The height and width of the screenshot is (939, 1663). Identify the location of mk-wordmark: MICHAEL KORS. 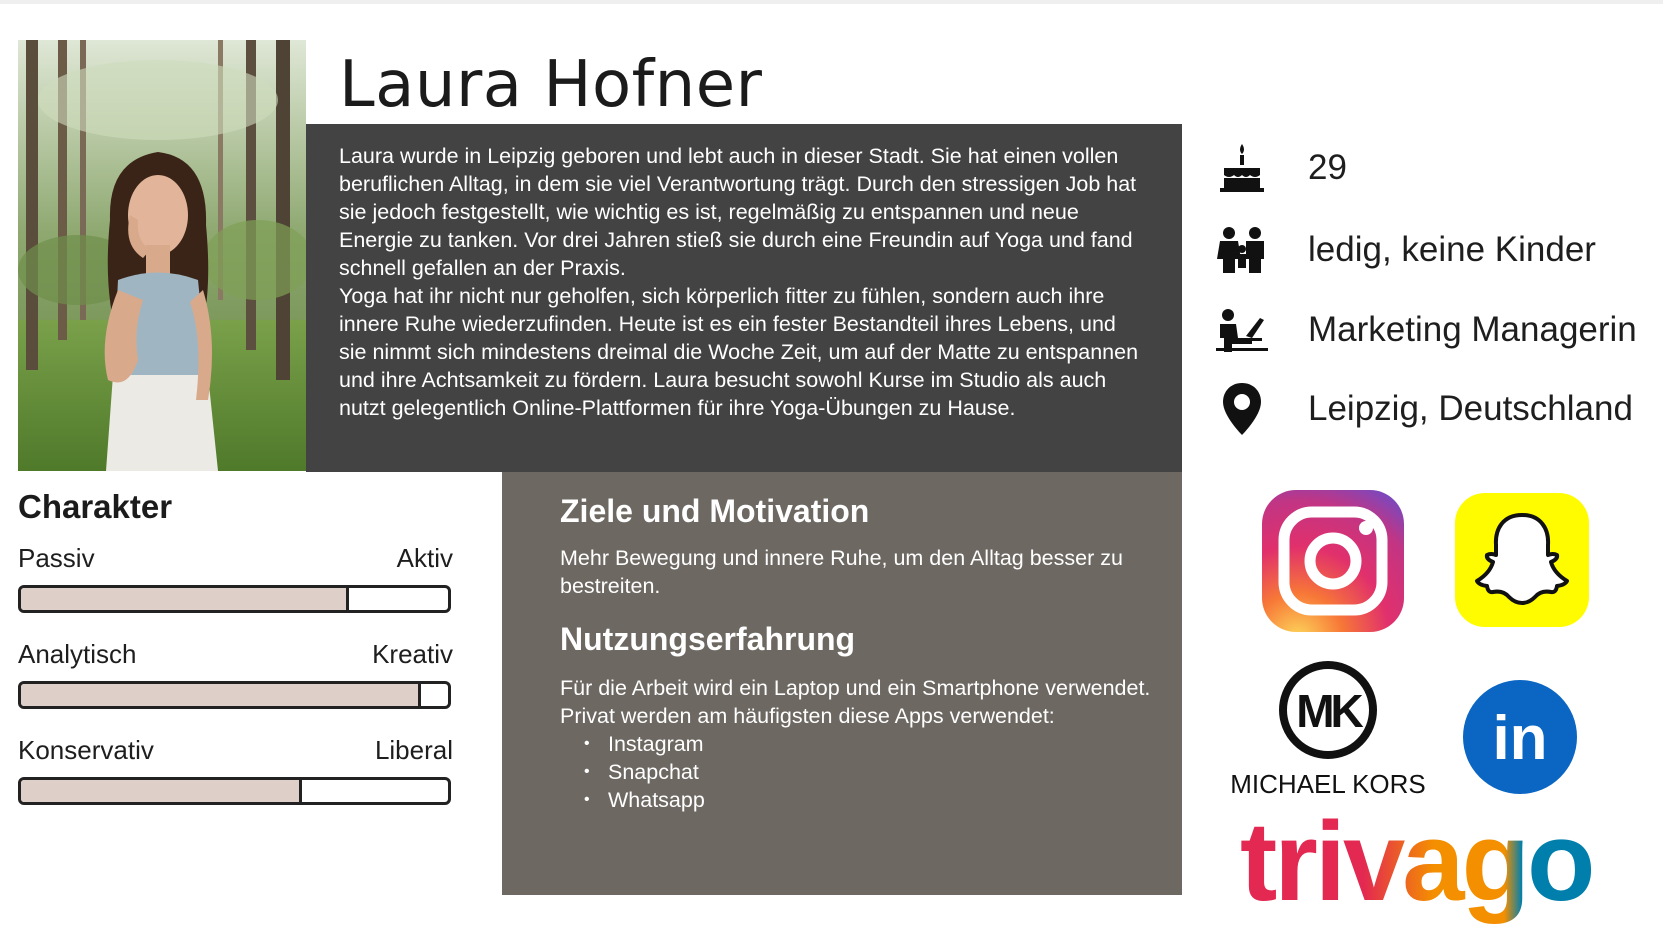
(1328, 784).